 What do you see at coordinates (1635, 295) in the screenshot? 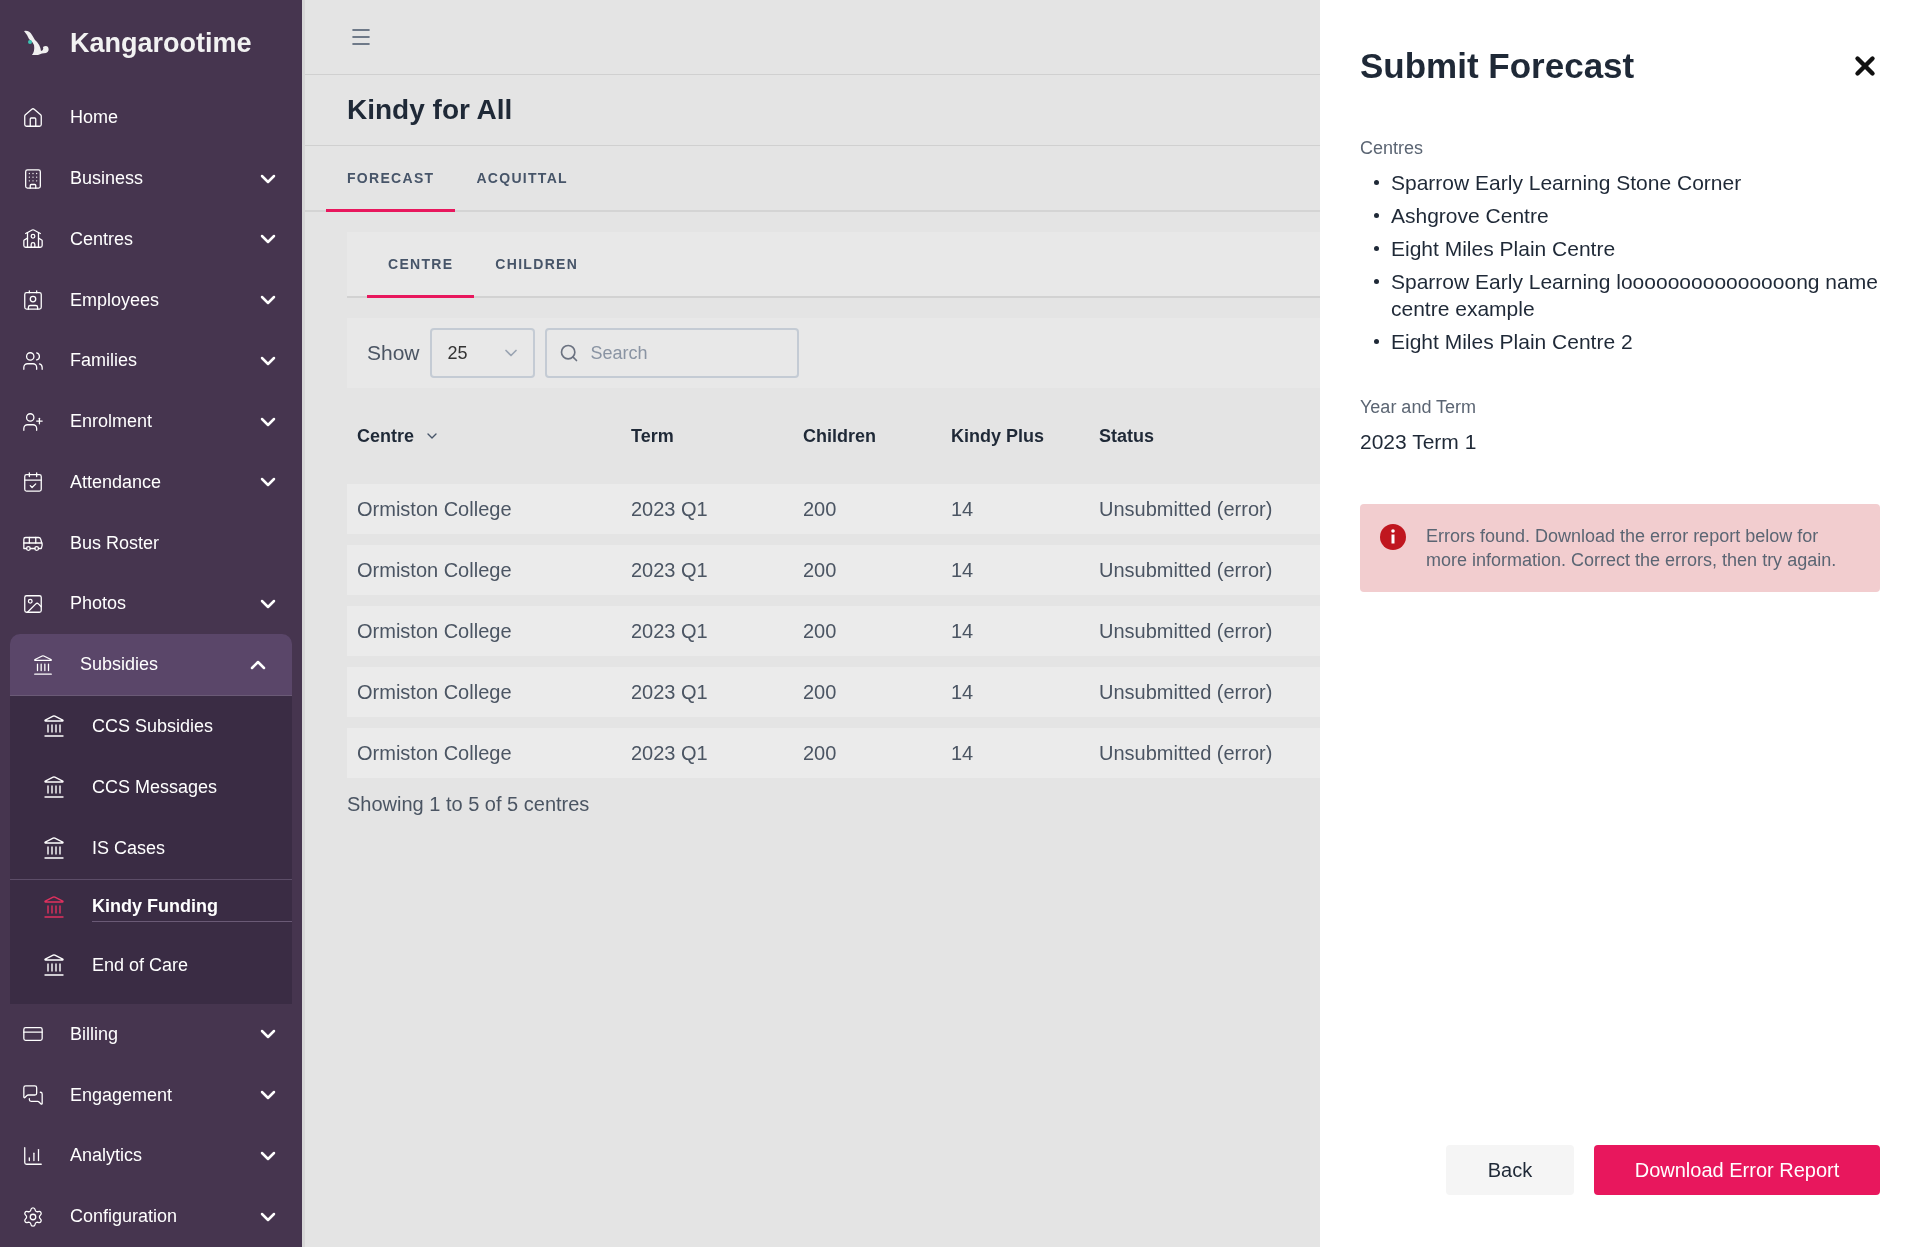
I see `centre-name: Sparrow Early Learning looooooooooooooong name centre example` at bounding box center [1635, 295].